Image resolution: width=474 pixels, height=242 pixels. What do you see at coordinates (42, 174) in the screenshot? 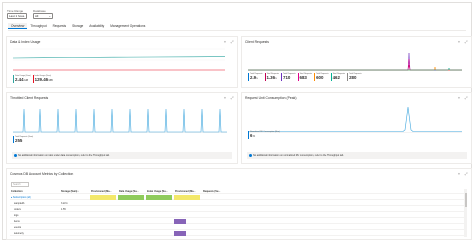
I see `card-title: Cosmos DB Account Metrics by Collection` at bounding box center [42, 174].